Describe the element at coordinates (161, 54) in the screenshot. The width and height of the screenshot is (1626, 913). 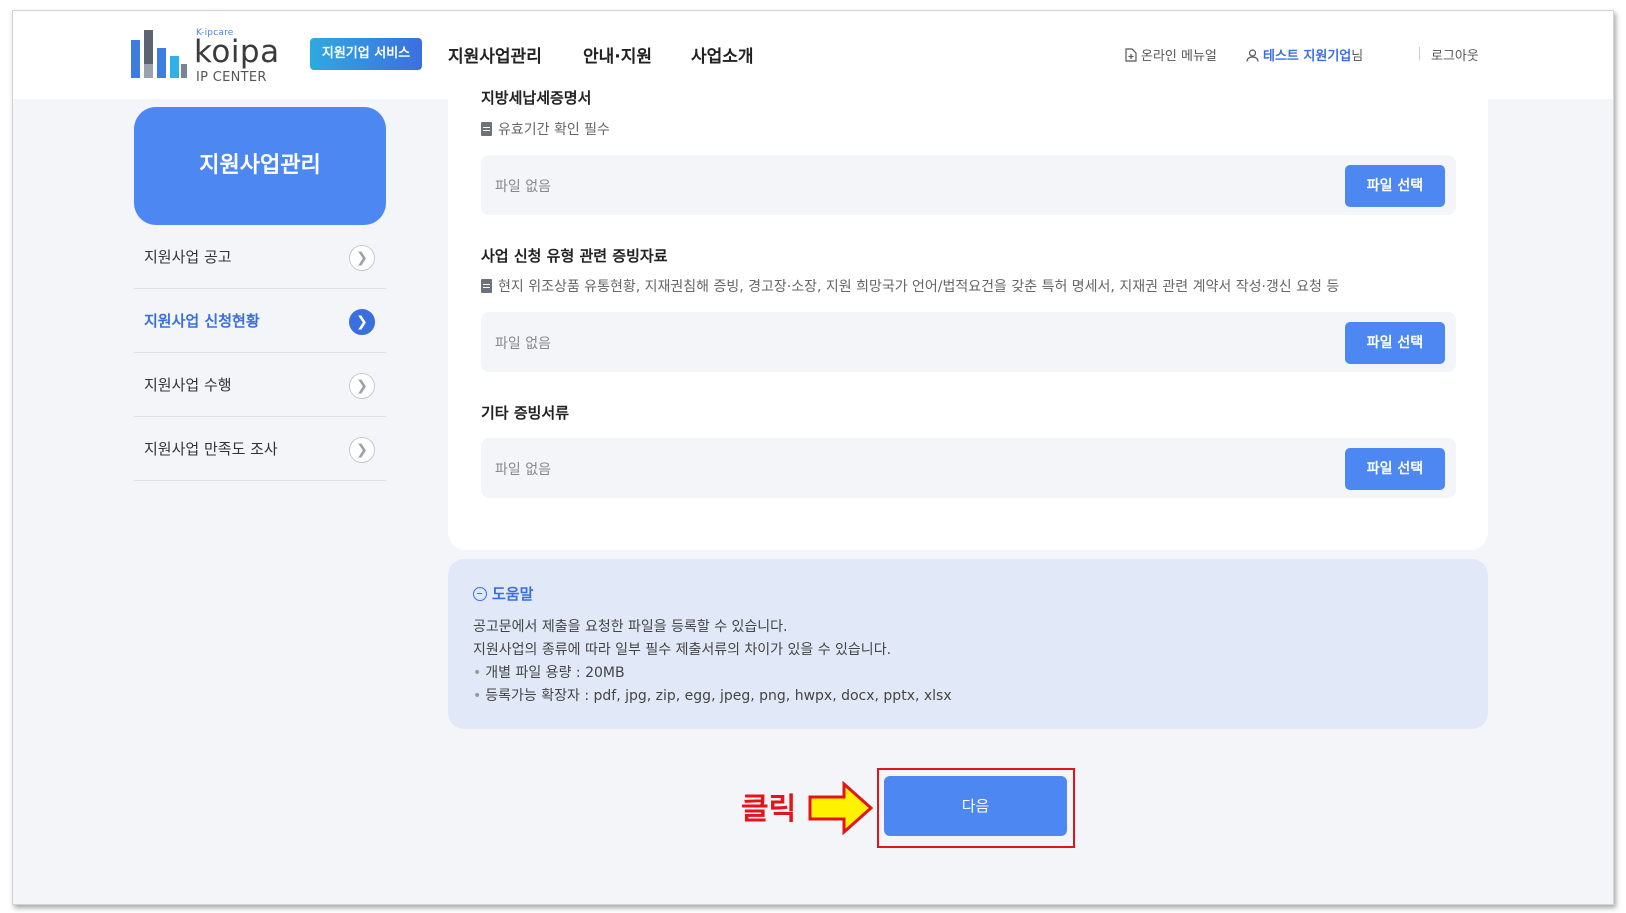
I see `logo-bars-icon` at that location.